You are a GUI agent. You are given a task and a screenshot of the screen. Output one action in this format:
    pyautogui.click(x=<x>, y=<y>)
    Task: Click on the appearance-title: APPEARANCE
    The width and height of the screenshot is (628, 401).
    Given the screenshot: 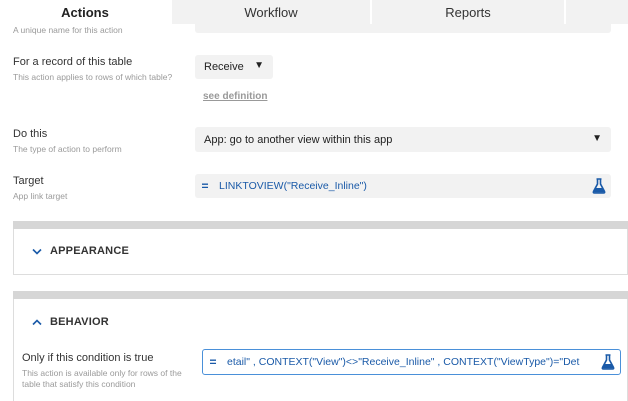 What is the action you would take?
    pyautogui.click(x=90, y=251)
    